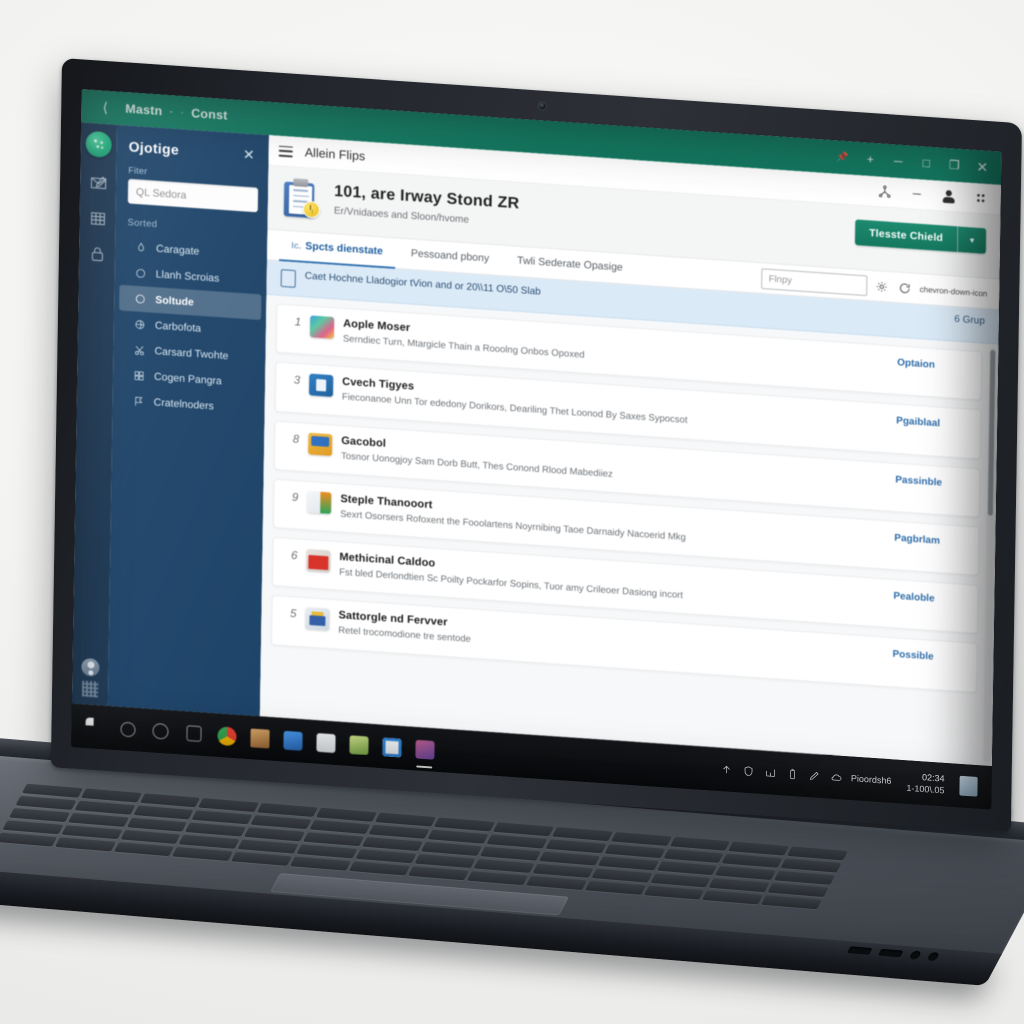 The width and height of the screenshot is (1024, 1024). Describe the element at coordinates (209, 114) in the screenshot. I see `breadcrumb-leaf: Const` at that location.